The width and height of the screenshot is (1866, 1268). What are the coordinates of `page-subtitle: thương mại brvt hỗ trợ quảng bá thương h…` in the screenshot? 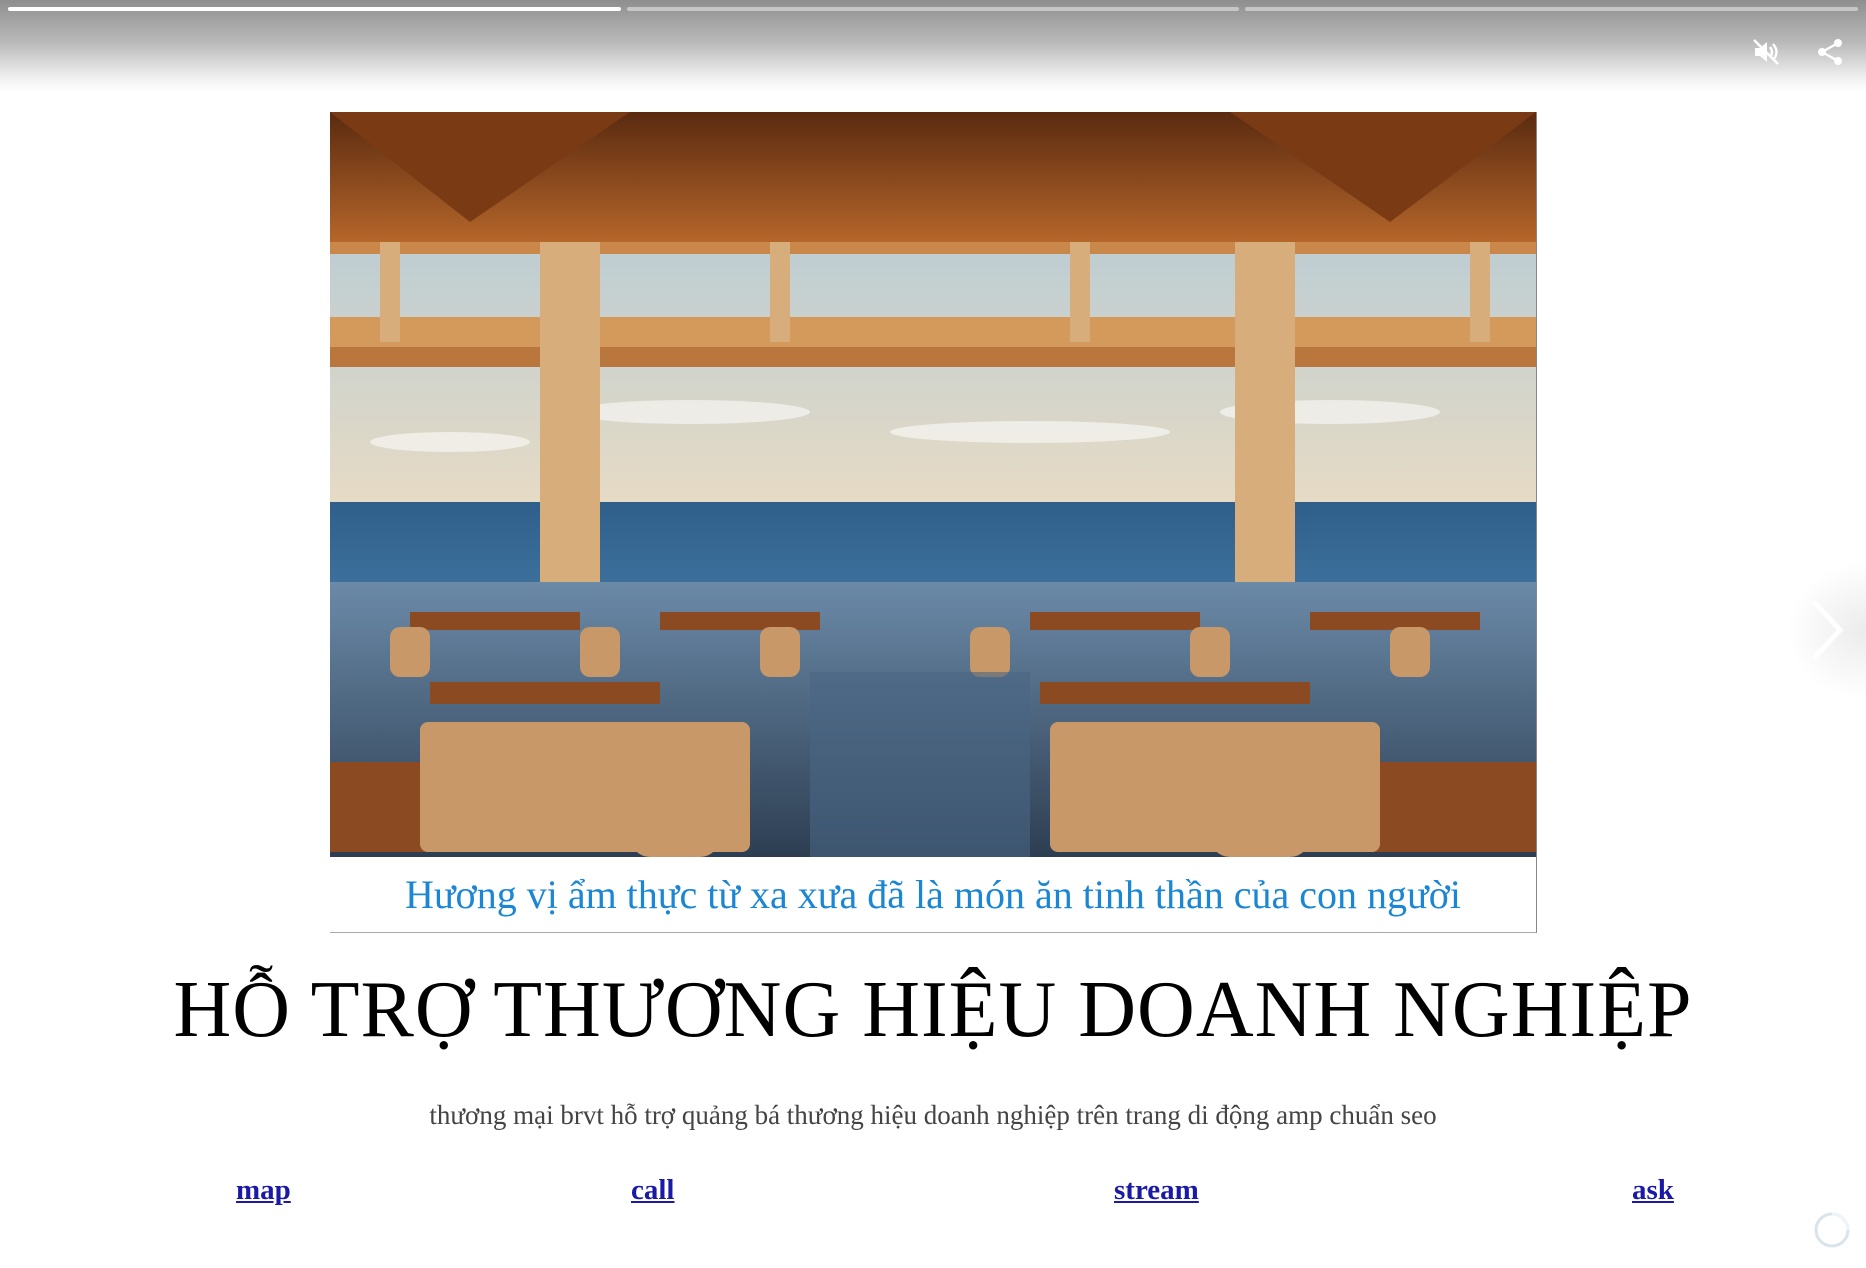 It's located at (933, 1115).